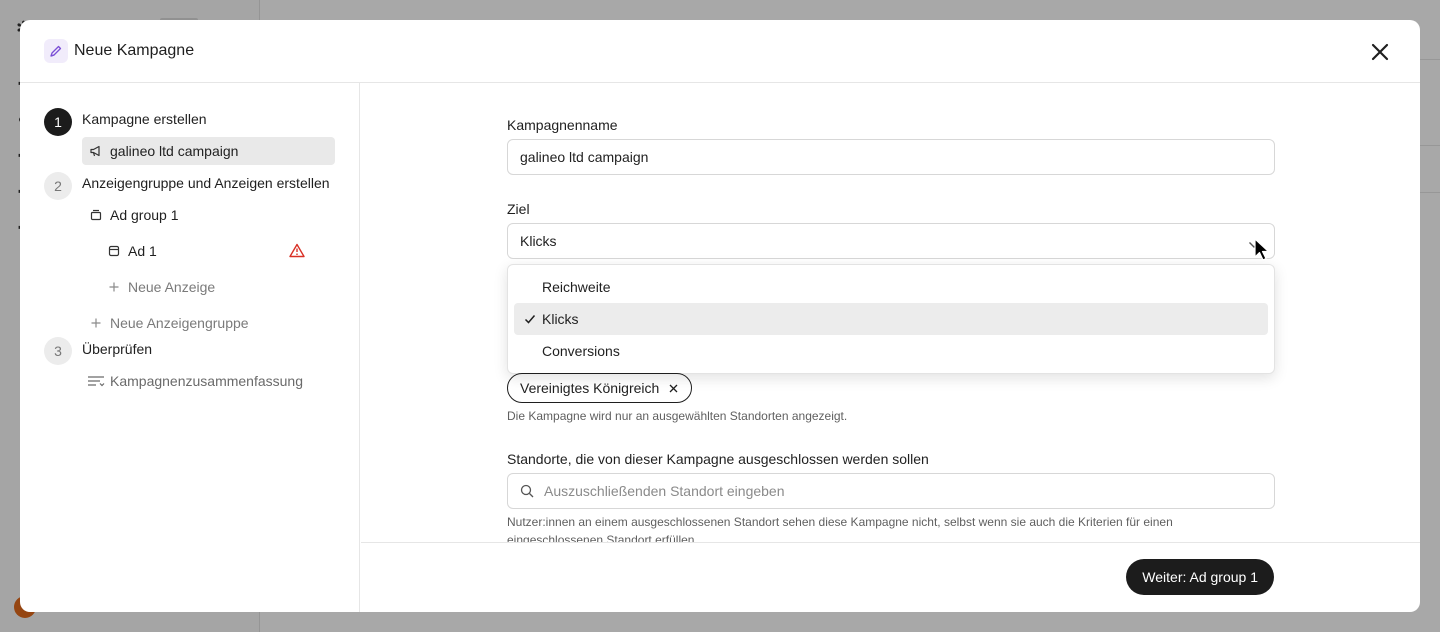  I want to click on summary-list-icon, so click(96, 381).